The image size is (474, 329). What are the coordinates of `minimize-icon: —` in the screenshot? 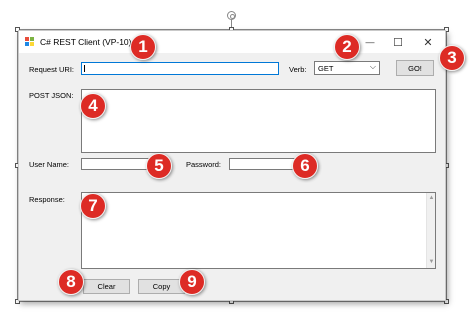 It's located at (370, 42).